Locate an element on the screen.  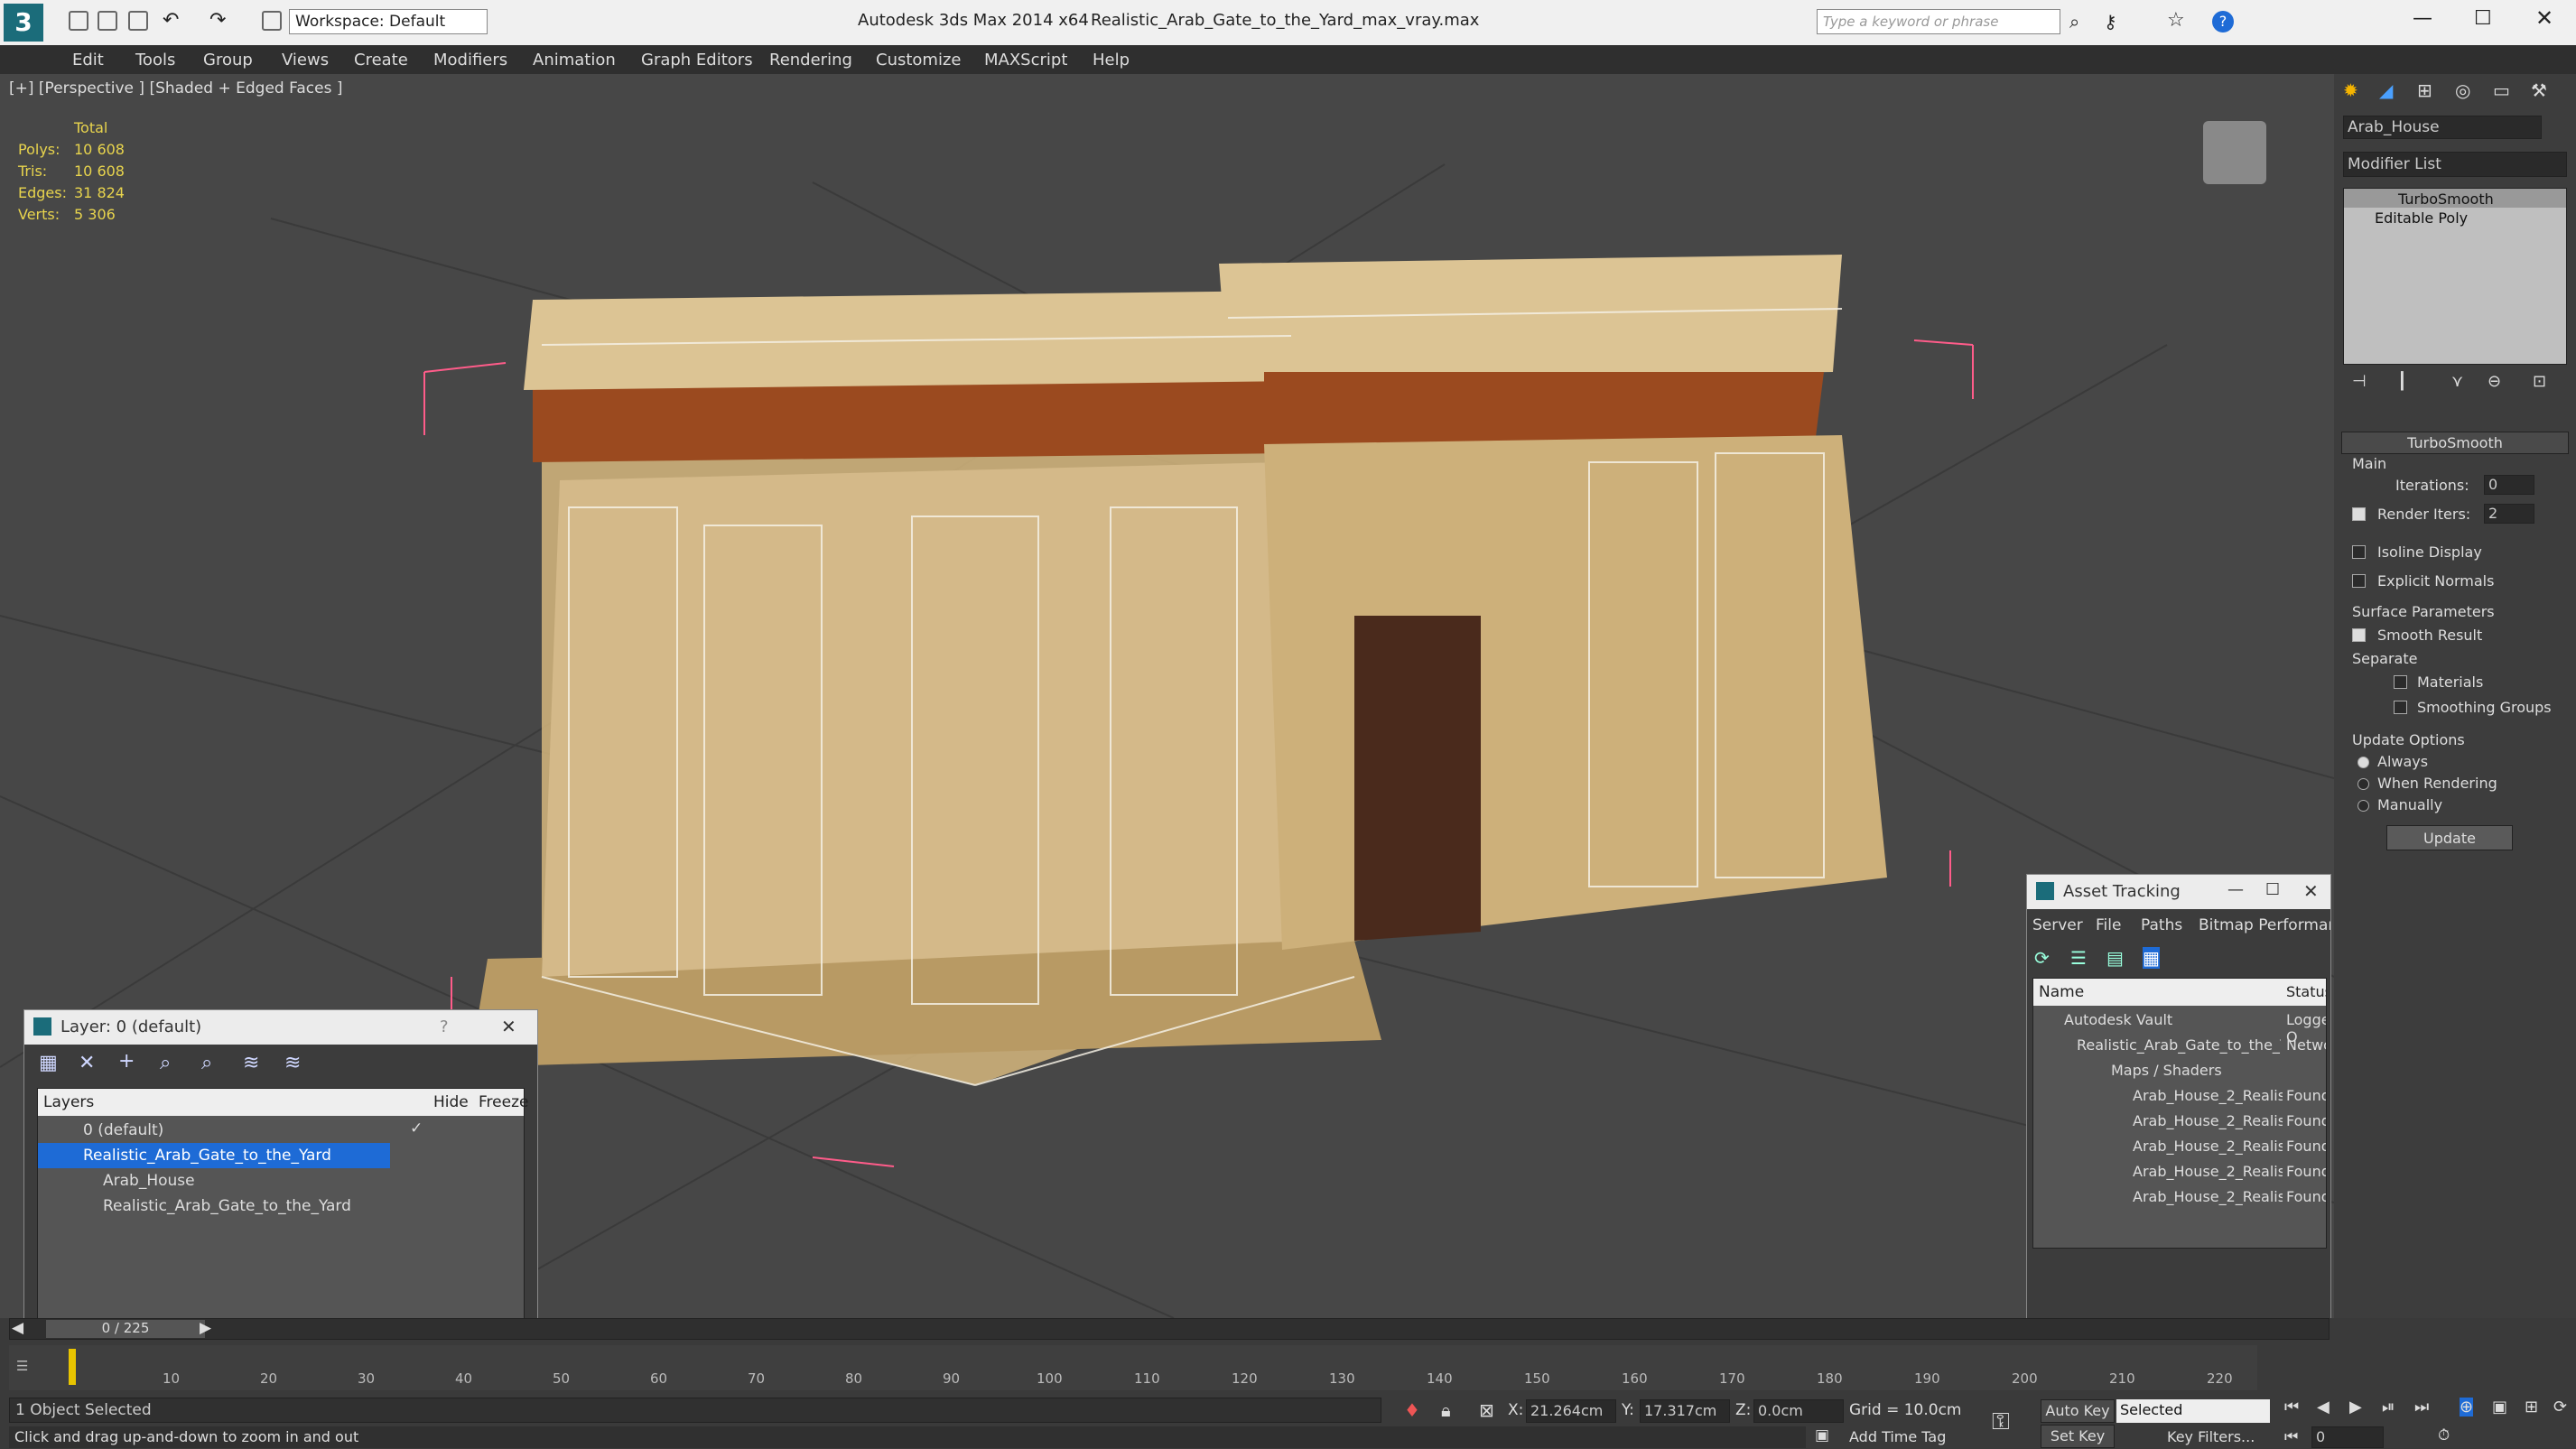
menu-group: Group is located at coordinates (228, 60).